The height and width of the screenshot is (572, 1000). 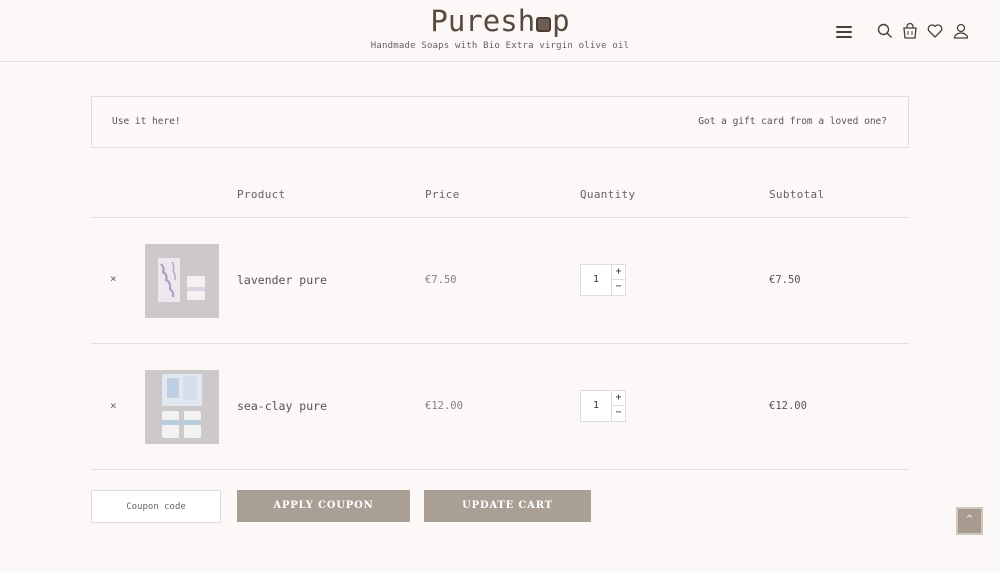 I want to click on line-subtotal: €12.00, so click(x=788, y=406).